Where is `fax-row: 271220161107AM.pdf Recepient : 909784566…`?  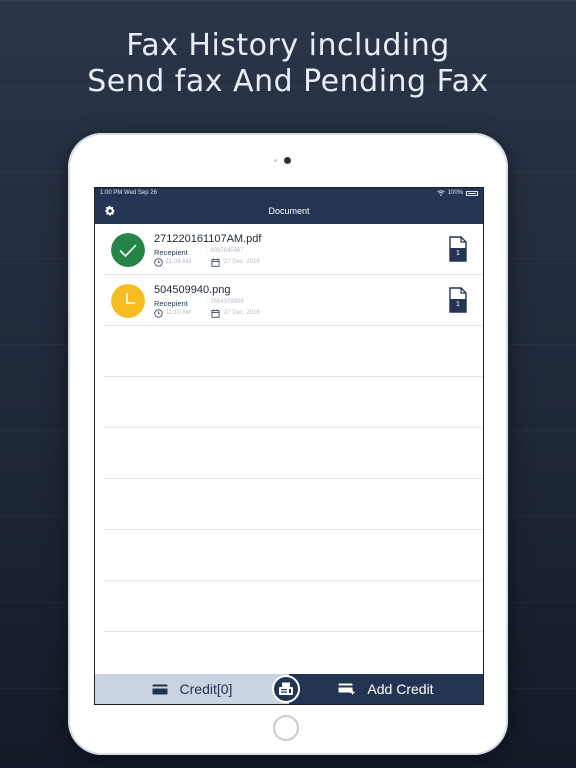 fax-row: 271220161107AM.pdf Recepient : 909784566… is located at coordinates (293, 249).